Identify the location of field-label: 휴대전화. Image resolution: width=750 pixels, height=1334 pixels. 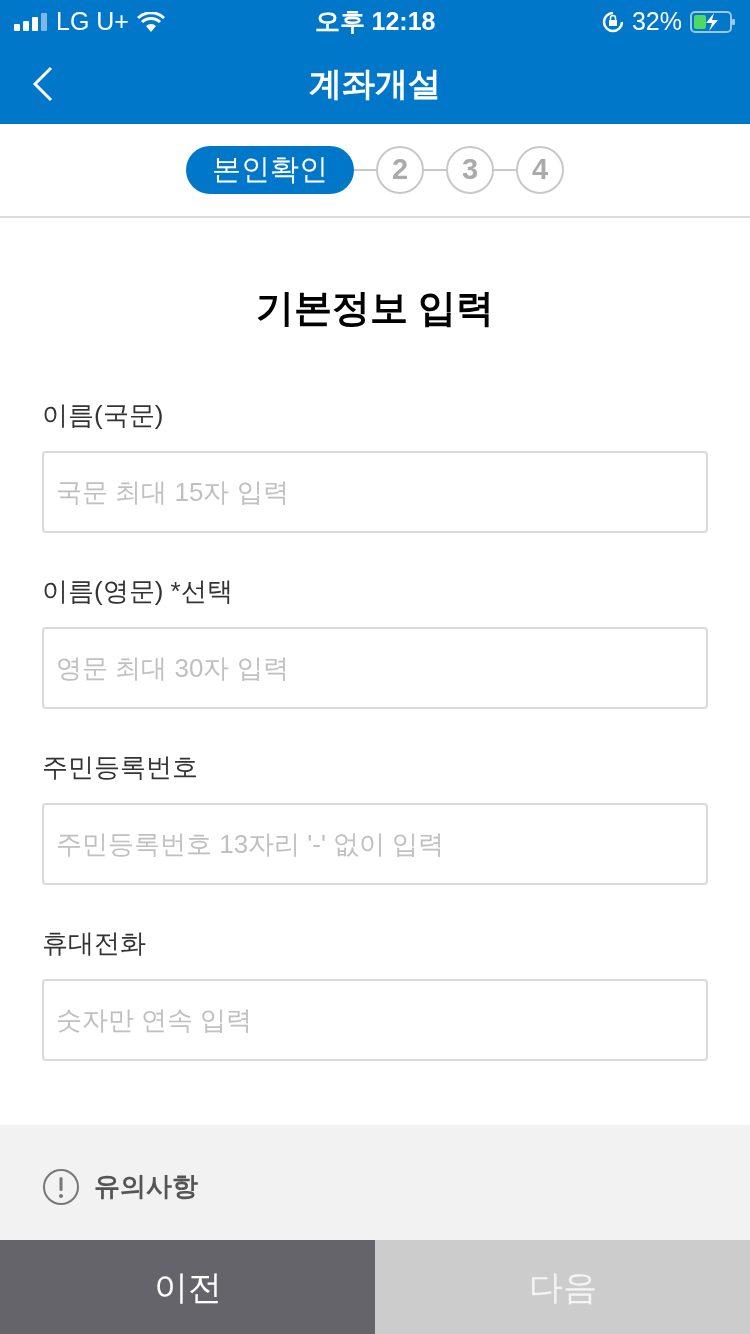
(94, 943).